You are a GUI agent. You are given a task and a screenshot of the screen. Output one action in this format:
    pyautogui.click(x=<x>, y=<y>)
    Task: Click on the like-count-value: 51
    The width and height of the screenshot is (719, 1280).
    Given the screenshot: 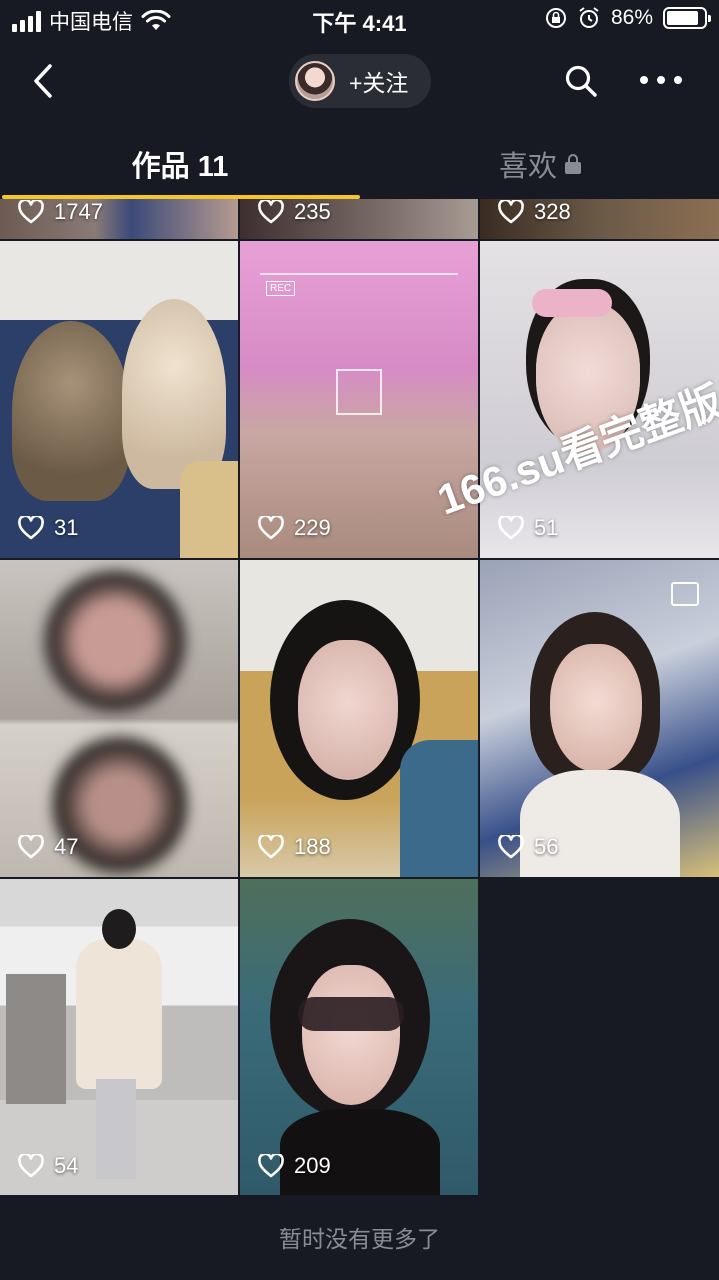 What is the action you would take?
    pyautogui.click(x=546, y=527)
    